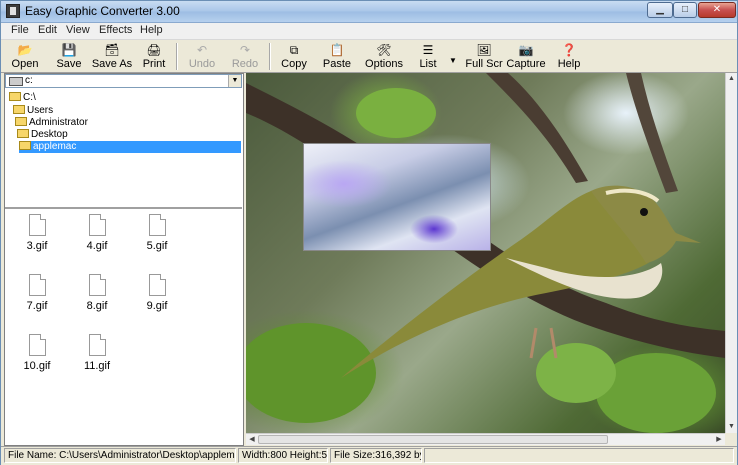  Describe the element at coordinates (115, 30) in the screenshot. I see `menu-effects: Effects` at that location.